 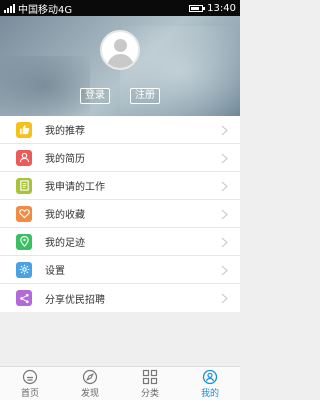 What do you see at coordinates (9, 8) in the screenshot?
I see `signal-icon` at bounding box center [9, 8].